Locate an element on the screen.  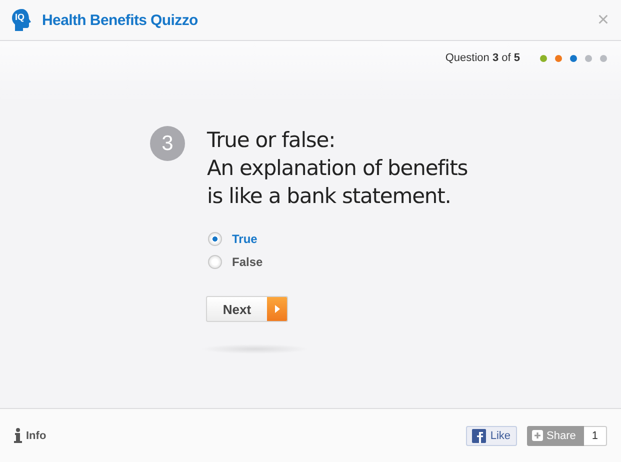
question-text: True or false: An explanation of benefits is like a bank statement. is located at coordinates (337, 168).